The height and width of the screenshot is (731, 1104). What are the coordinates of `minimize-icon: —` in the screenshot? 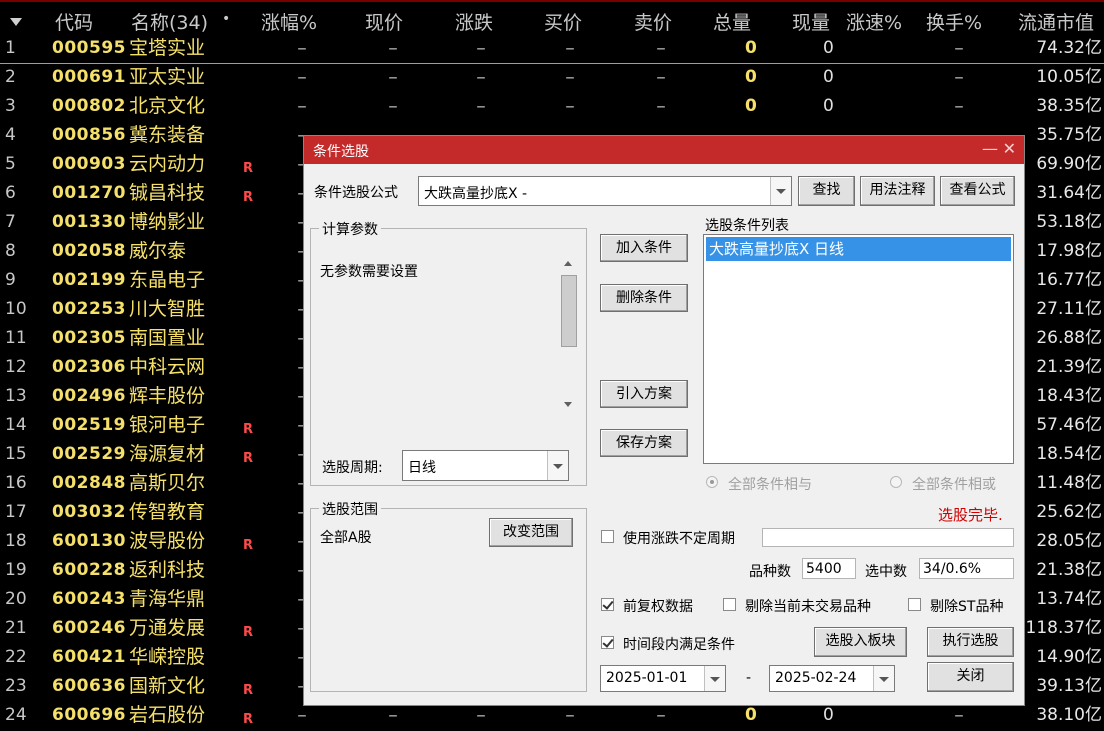 It's located at (990, 148).